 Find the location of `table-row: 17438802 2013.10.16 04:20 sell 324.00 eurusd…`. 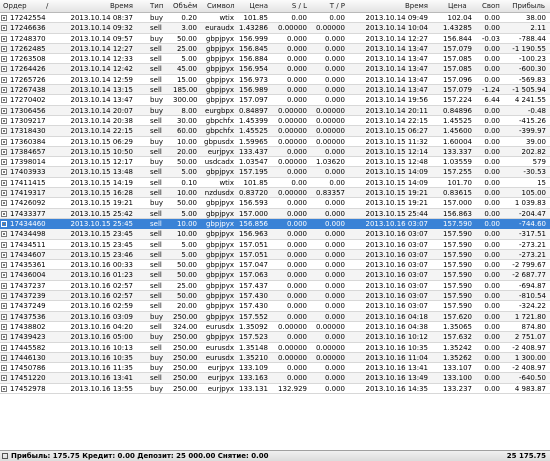

table-row: 17438802 2013.10.16 04:20 sell 324.00 eurusd… is located at coordinates (275, 327).